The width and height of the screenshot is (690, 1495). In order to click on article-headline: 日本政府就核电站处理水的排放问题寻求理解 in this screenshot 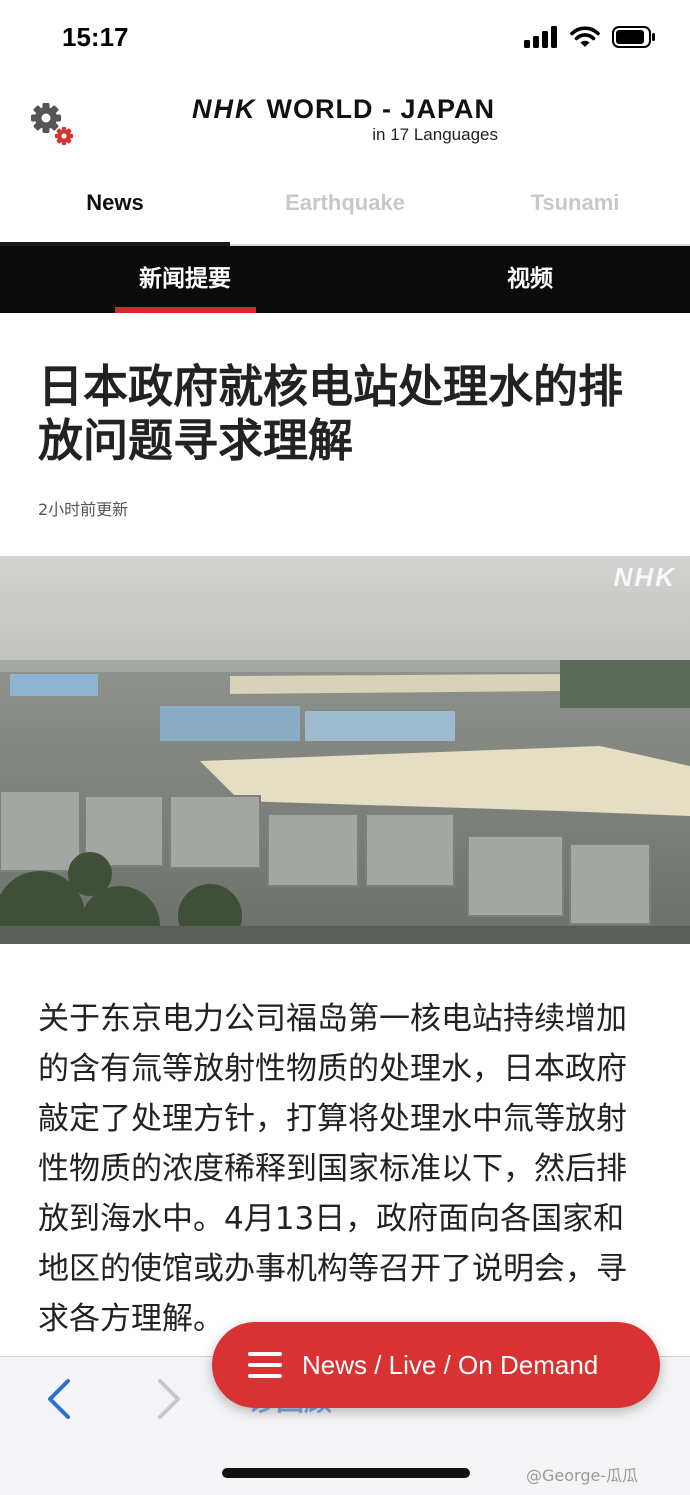, I will do `click(331, 413)`.